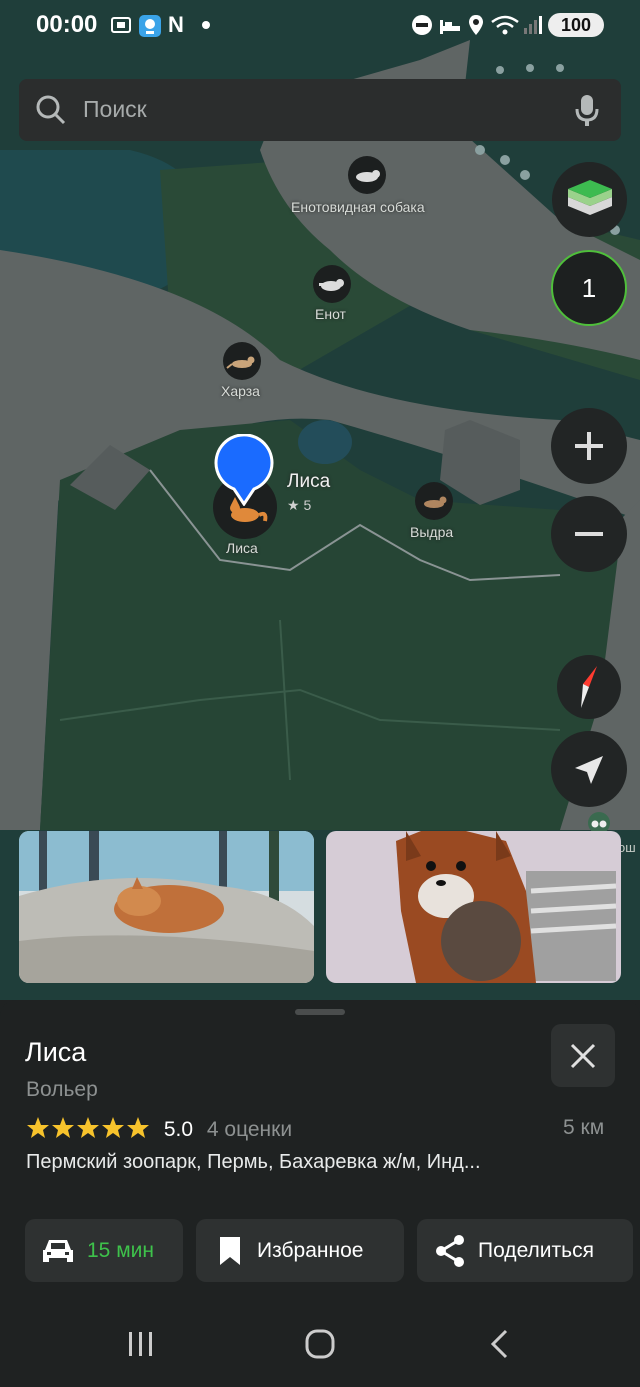 The width and height of the screenshot is (640, 1387). I want to click on share-button: Поделиться, so click(525, 1250).